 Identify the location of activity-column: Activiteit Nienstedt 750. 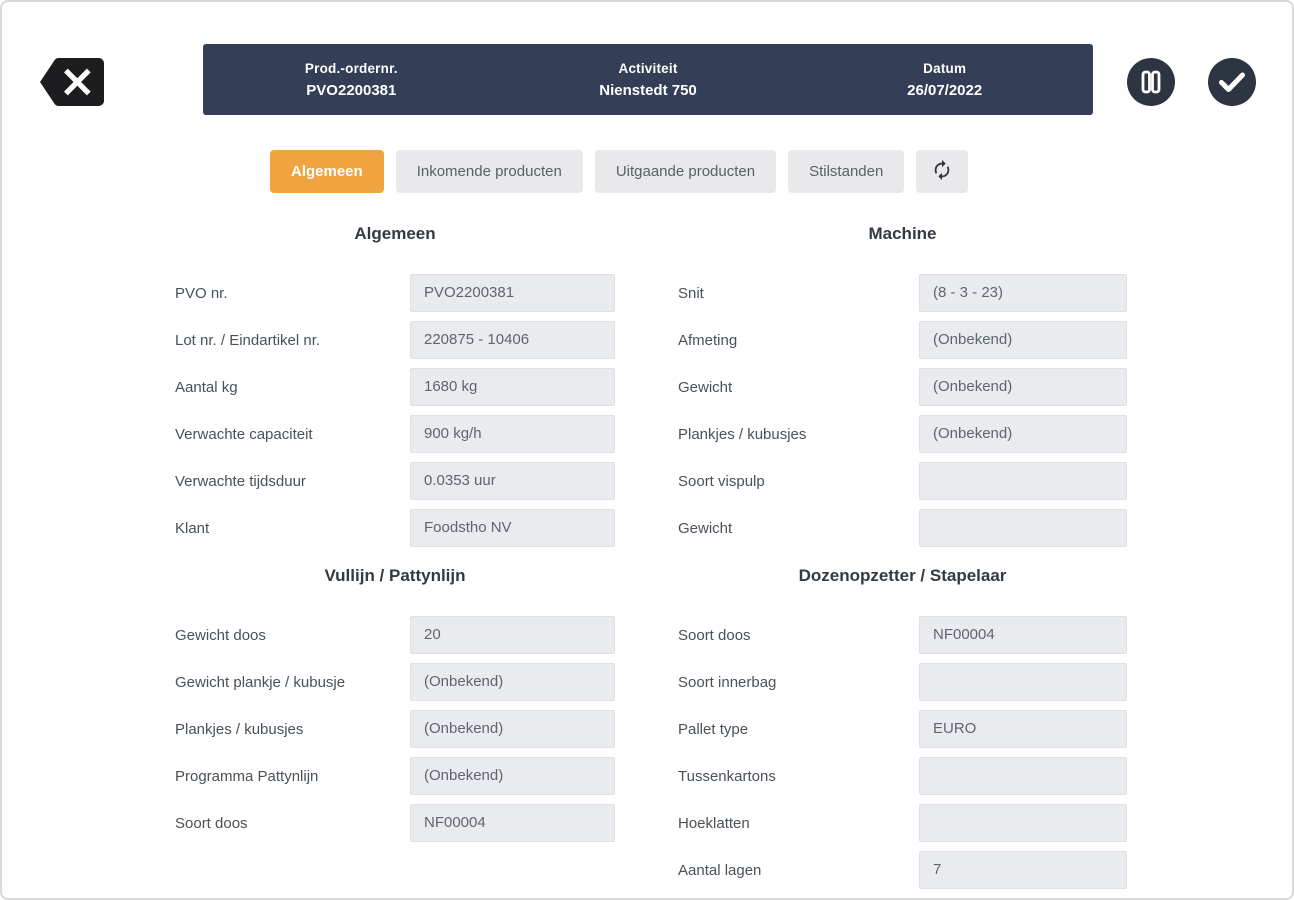
(648, 80).